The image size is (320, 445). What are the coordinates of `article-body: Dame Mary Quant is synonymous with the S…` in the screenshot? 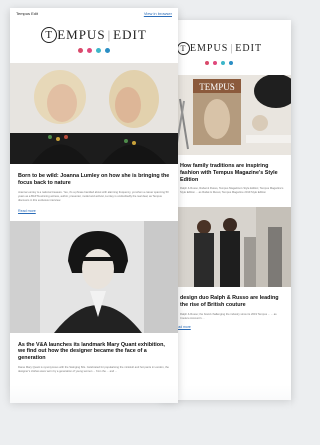 It's located at (93, 369).